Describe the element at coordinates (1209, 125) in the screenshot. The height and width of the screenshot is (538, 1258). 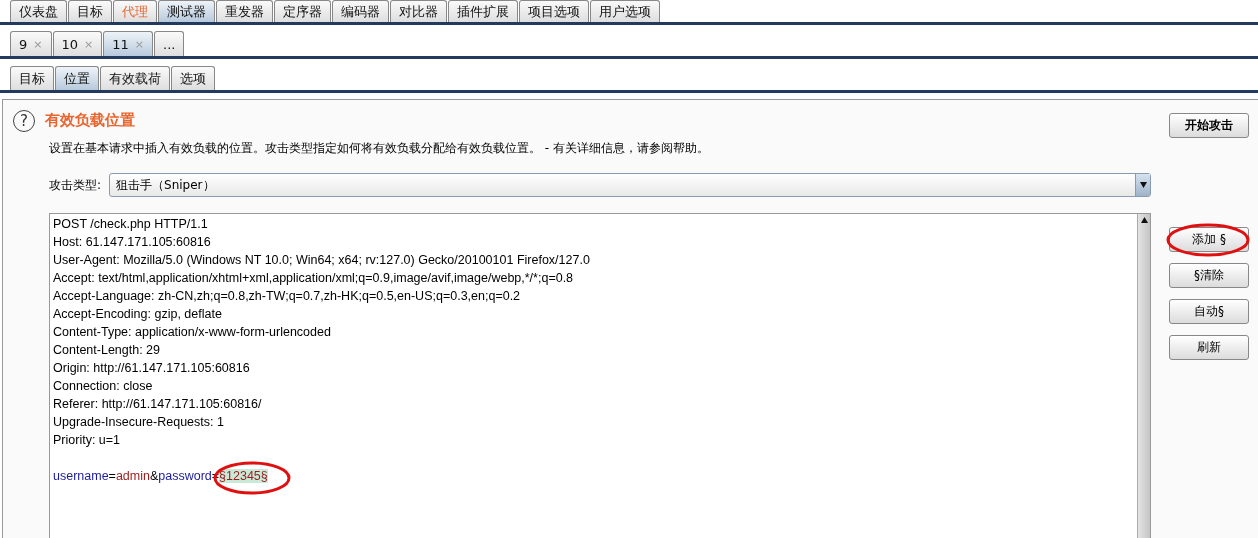
I see `start-attack-button: 开始攻击` at that location.